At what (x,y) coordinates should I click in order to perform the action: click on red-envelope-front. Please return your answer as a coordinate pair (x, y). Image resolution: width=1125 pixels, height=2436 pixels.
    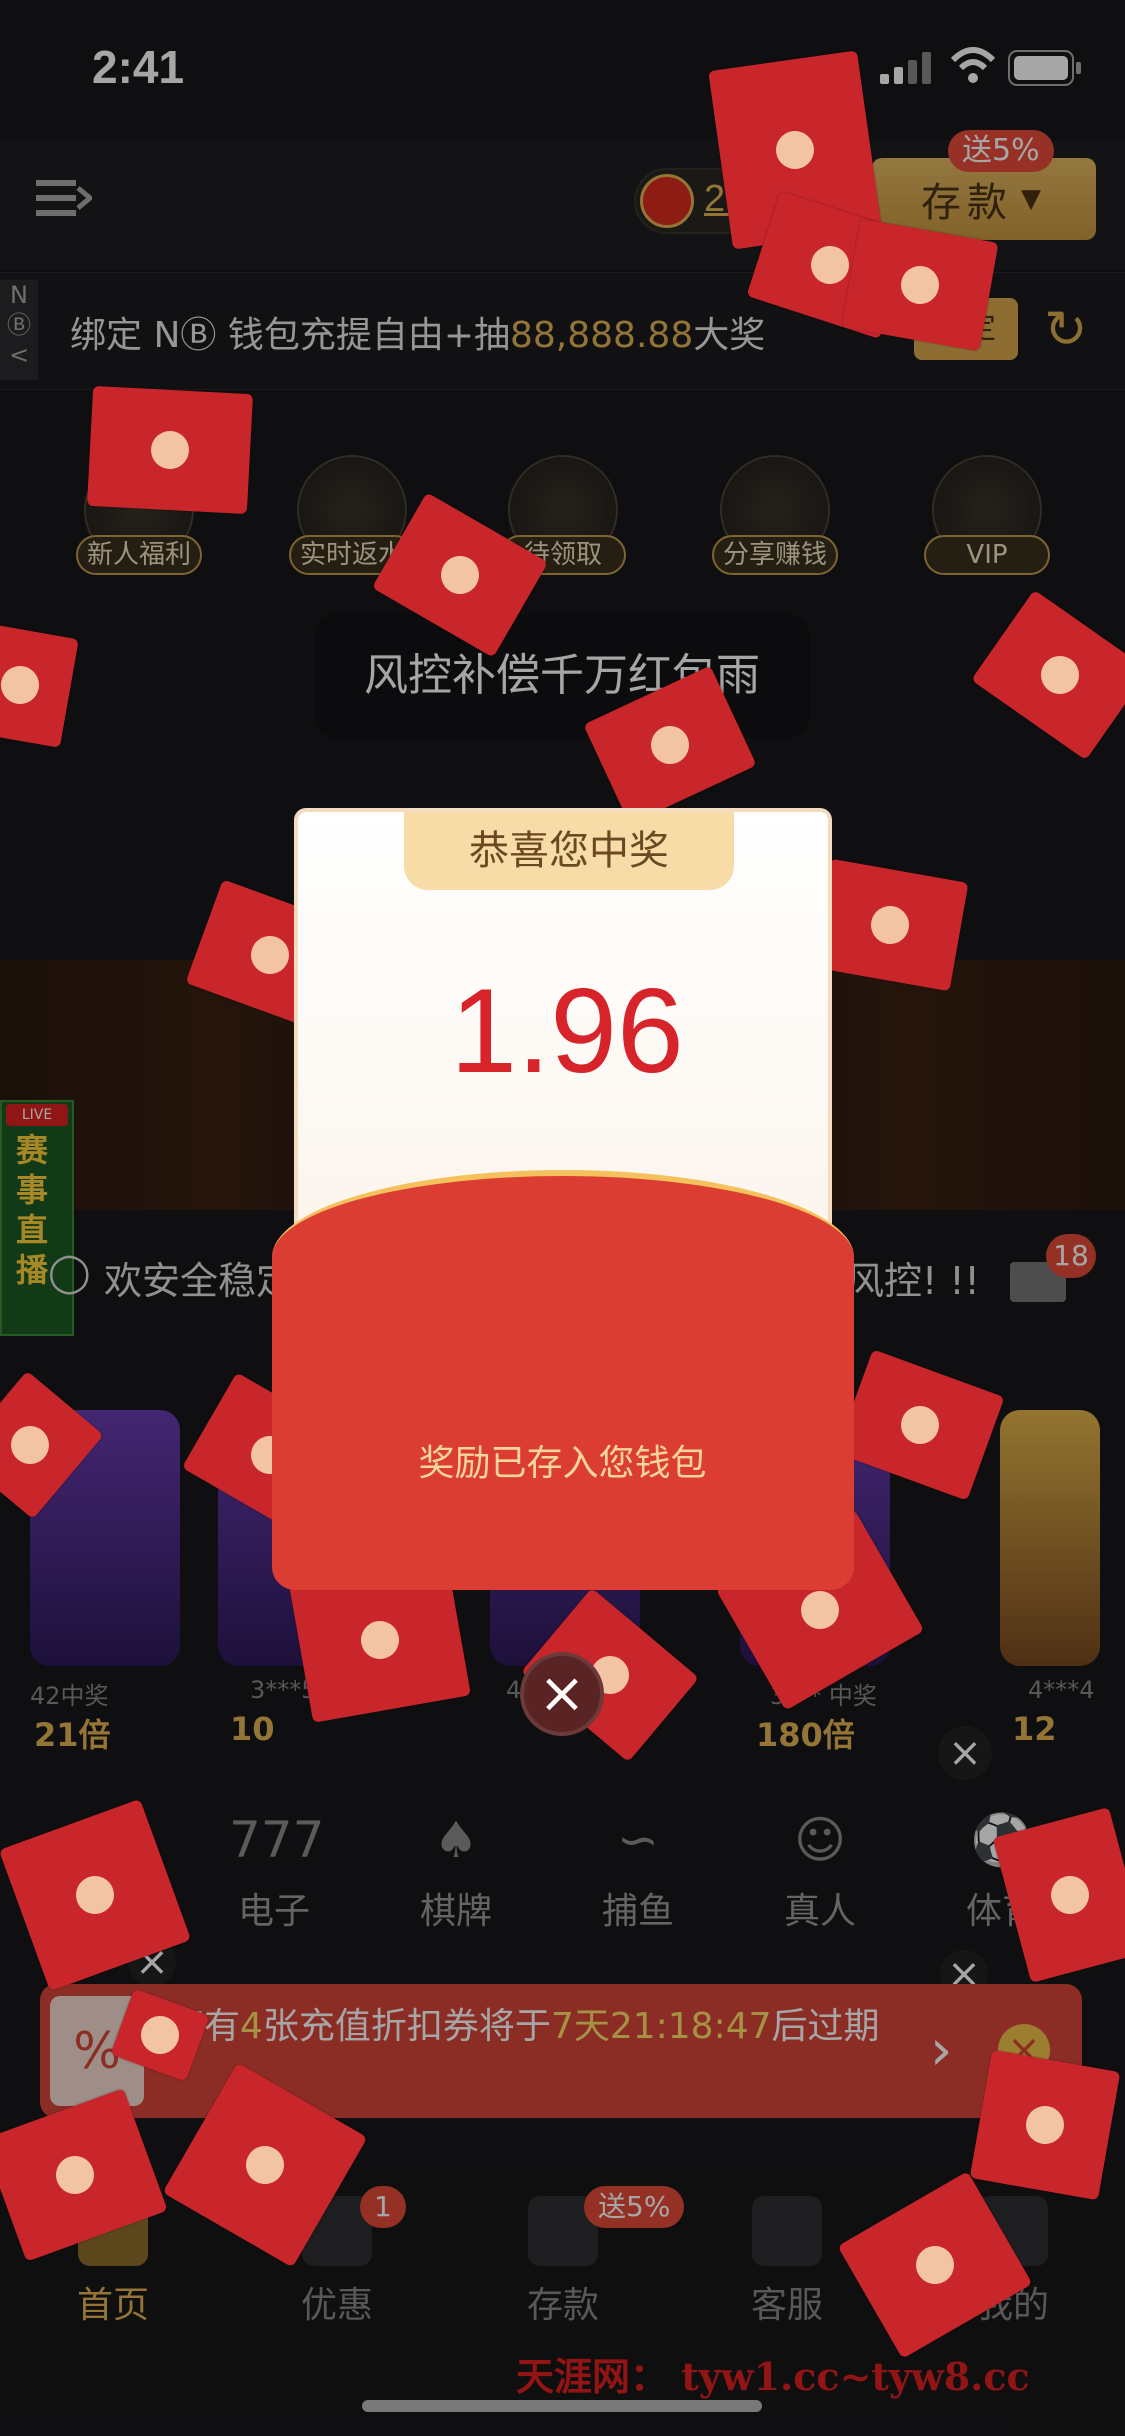
    Looking at the image, I should click on (563, 1380).